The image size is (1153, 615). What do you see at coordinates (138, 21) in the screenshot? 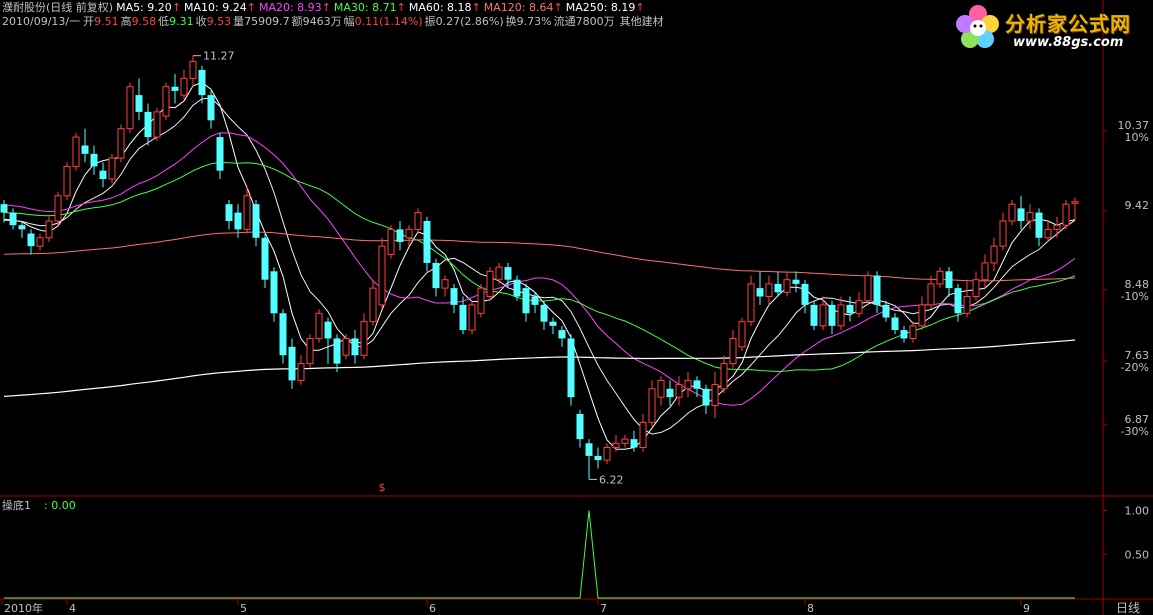
I see `quote-1: 高9.58` at bounding box center [138, 21].